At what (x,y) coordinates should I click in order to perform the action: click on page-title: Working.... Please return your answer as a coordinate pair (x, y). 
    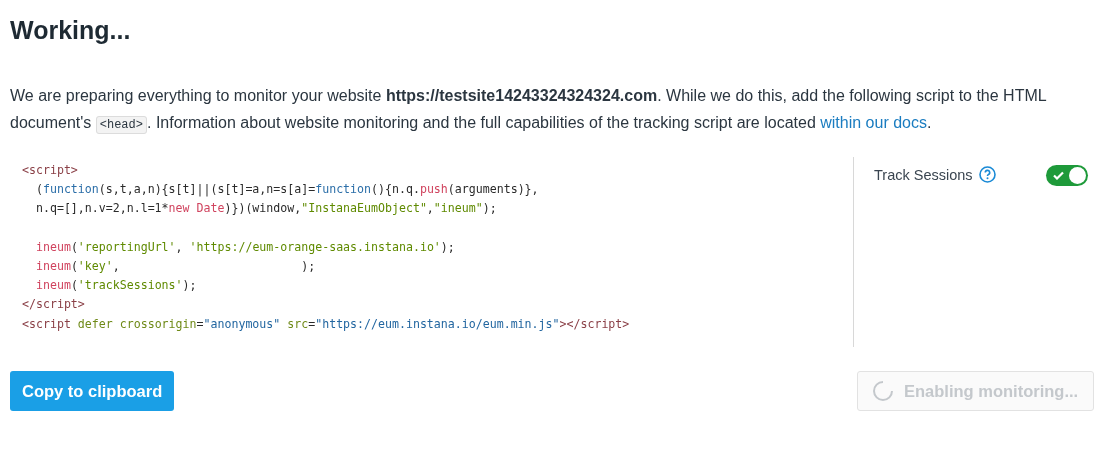
    Looking at the image, I should click on (71, 30).